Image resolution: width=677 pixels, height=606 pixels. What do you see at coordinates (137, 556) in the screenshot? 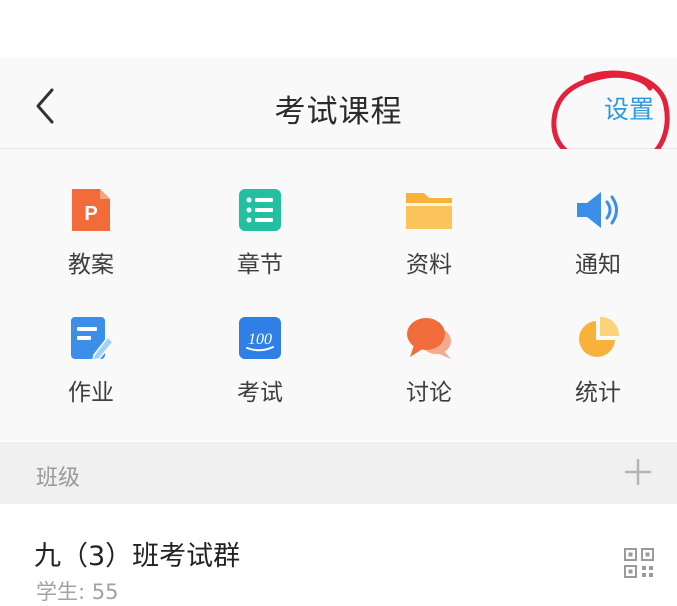
I see `class-name: 九（3）班考试群` at bounding box center [137, 556].